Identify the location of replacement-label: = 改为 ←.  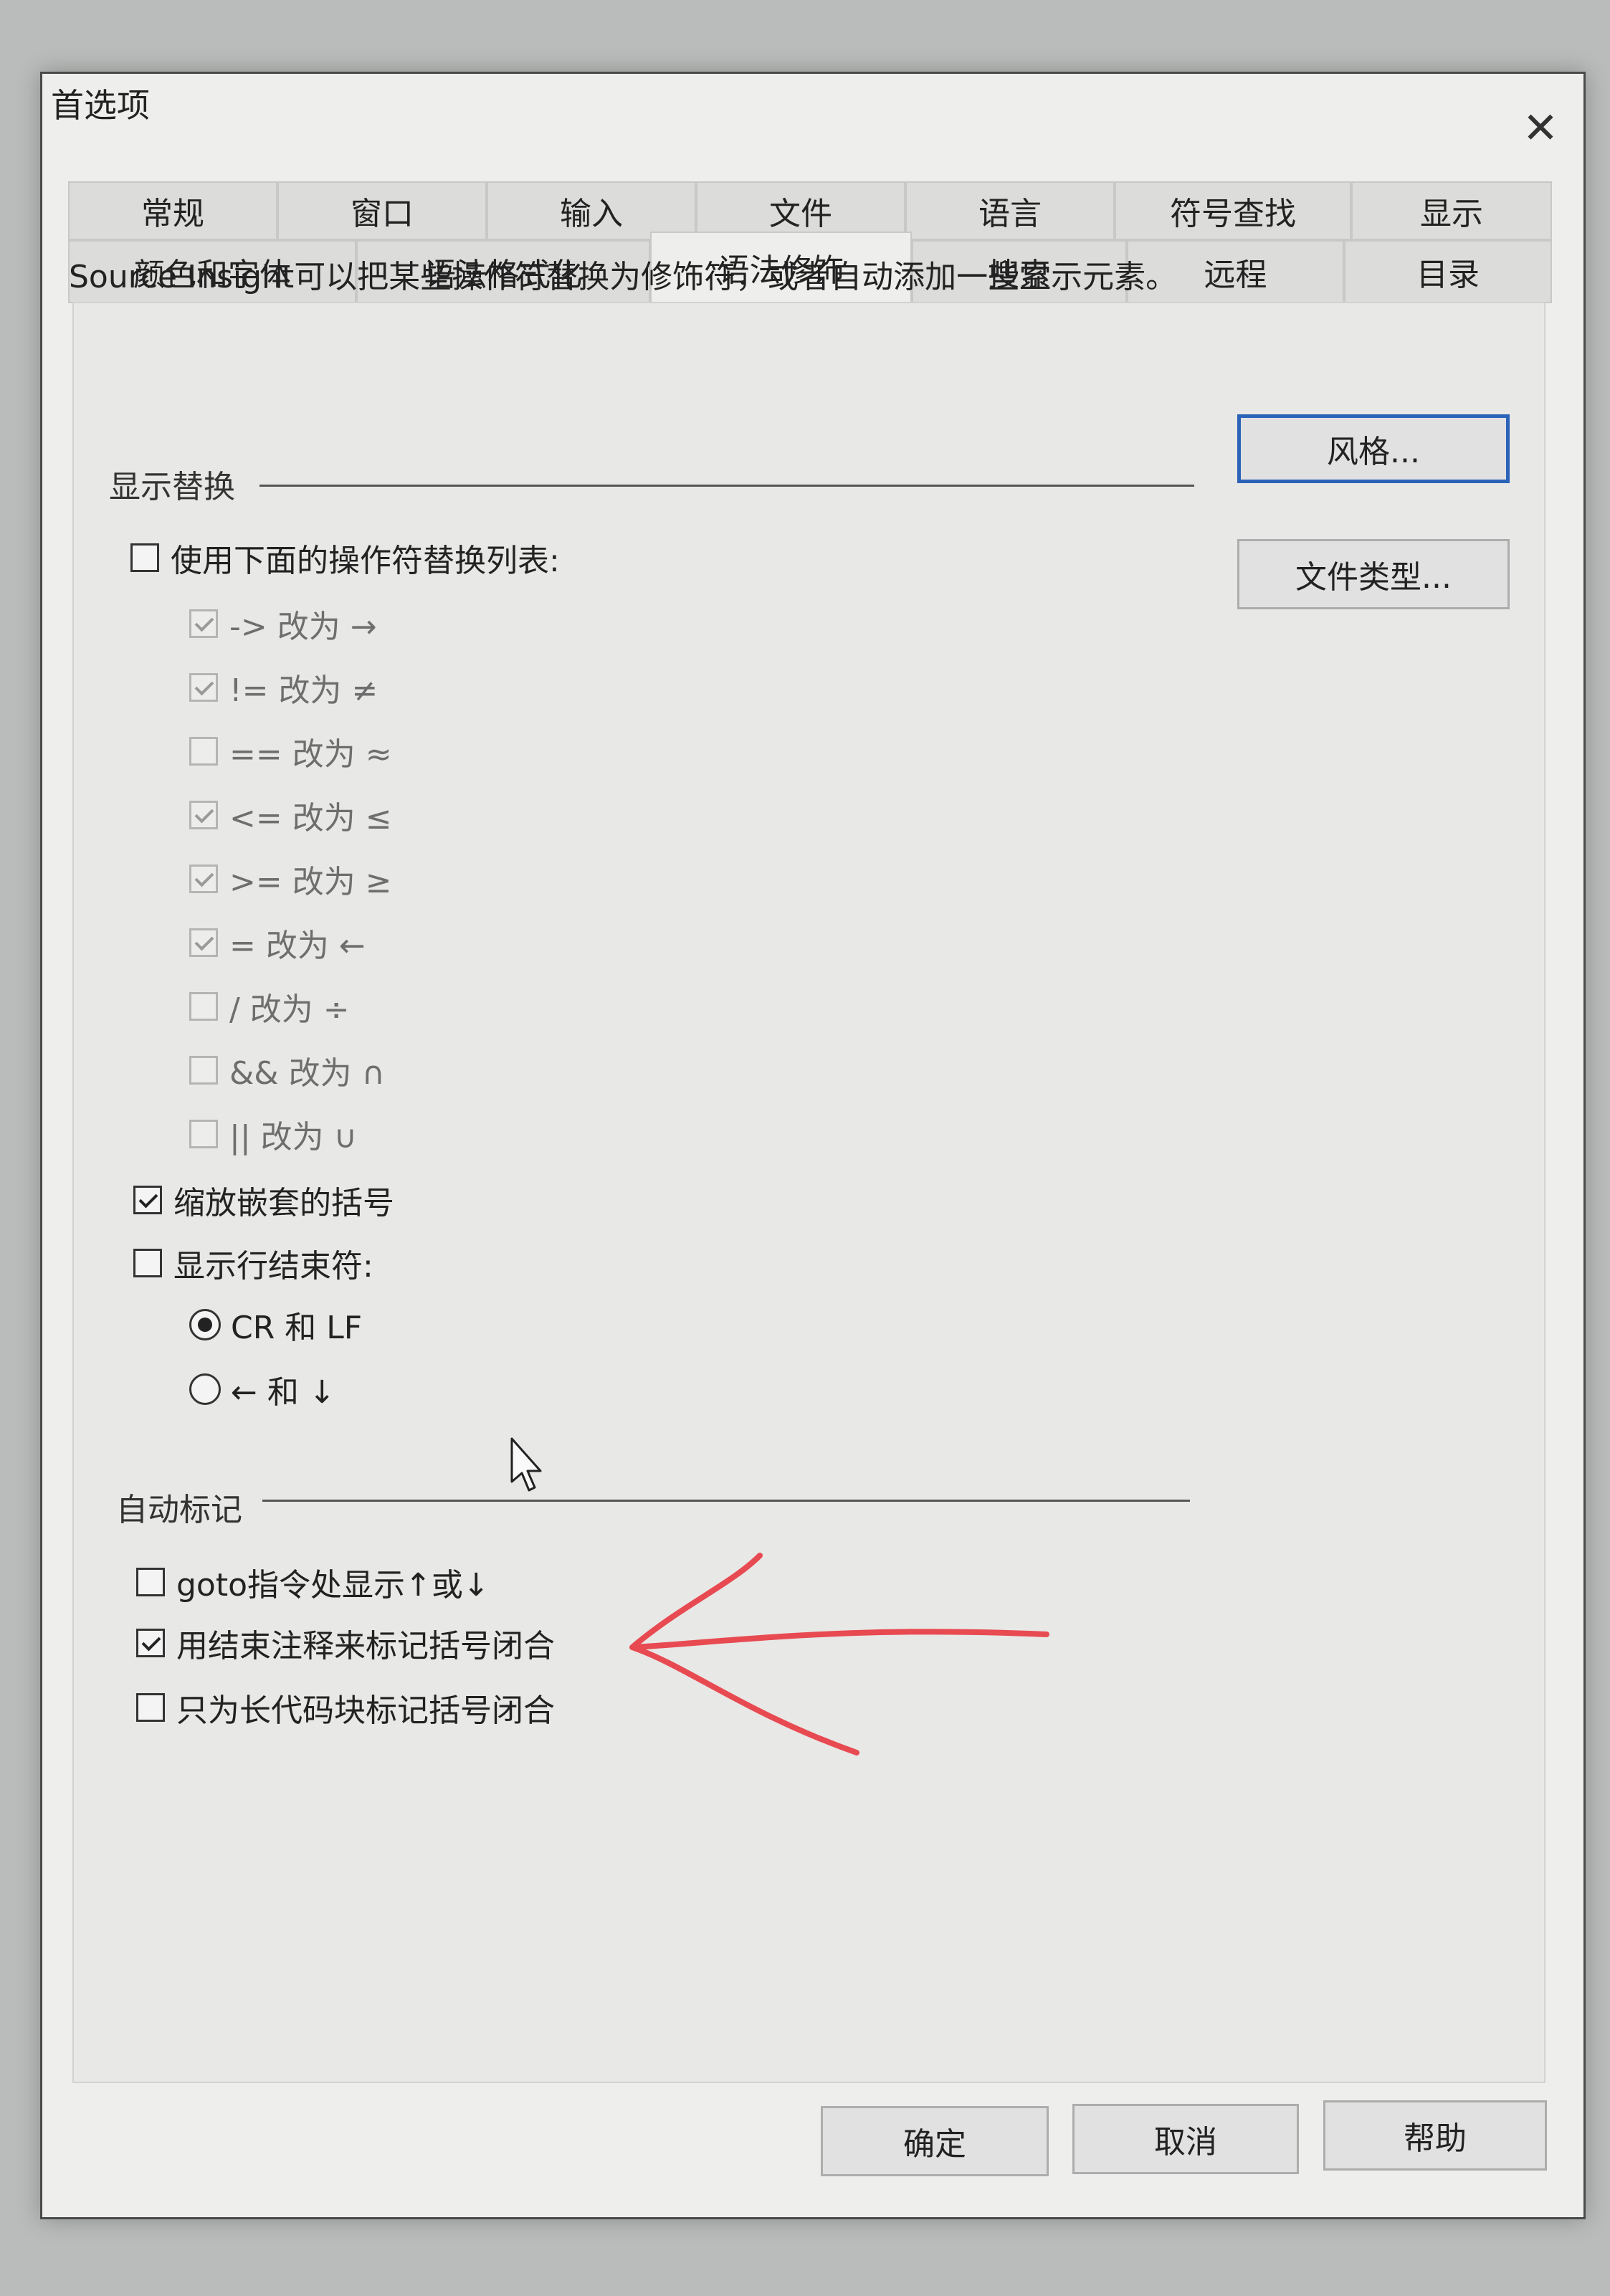
(298, 946).